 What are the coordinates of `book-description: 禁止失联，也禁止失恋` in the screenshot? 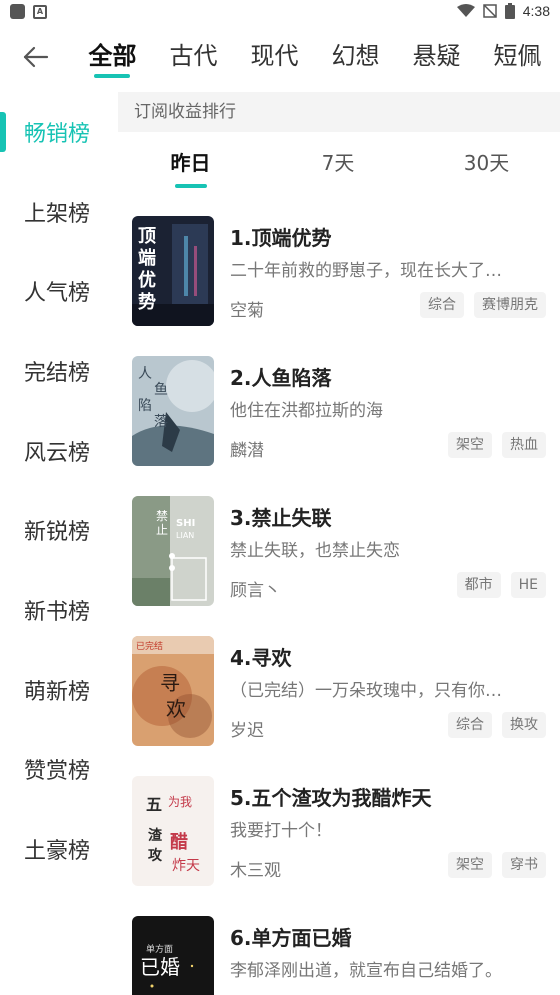 It's located at (315, 551).